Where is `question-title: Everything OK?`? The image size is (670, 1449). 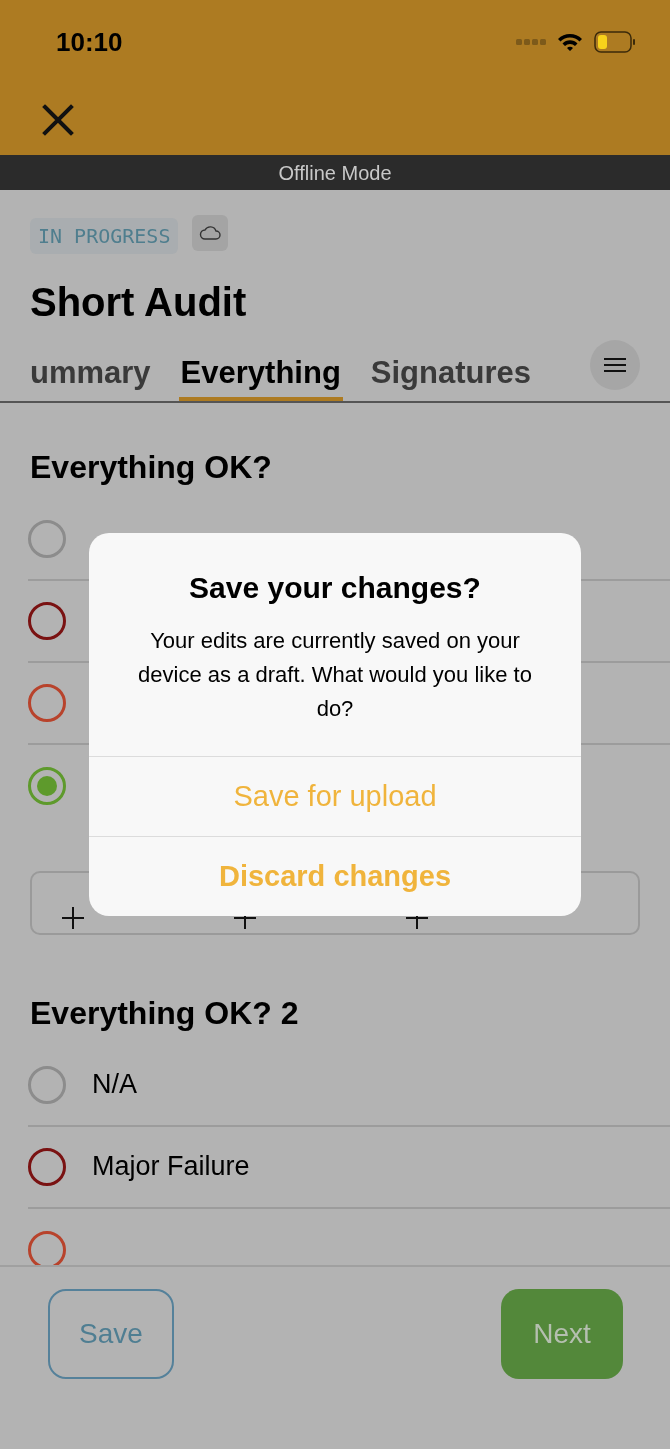
question-title: Everything OK? is located at coordinates (151, 466).